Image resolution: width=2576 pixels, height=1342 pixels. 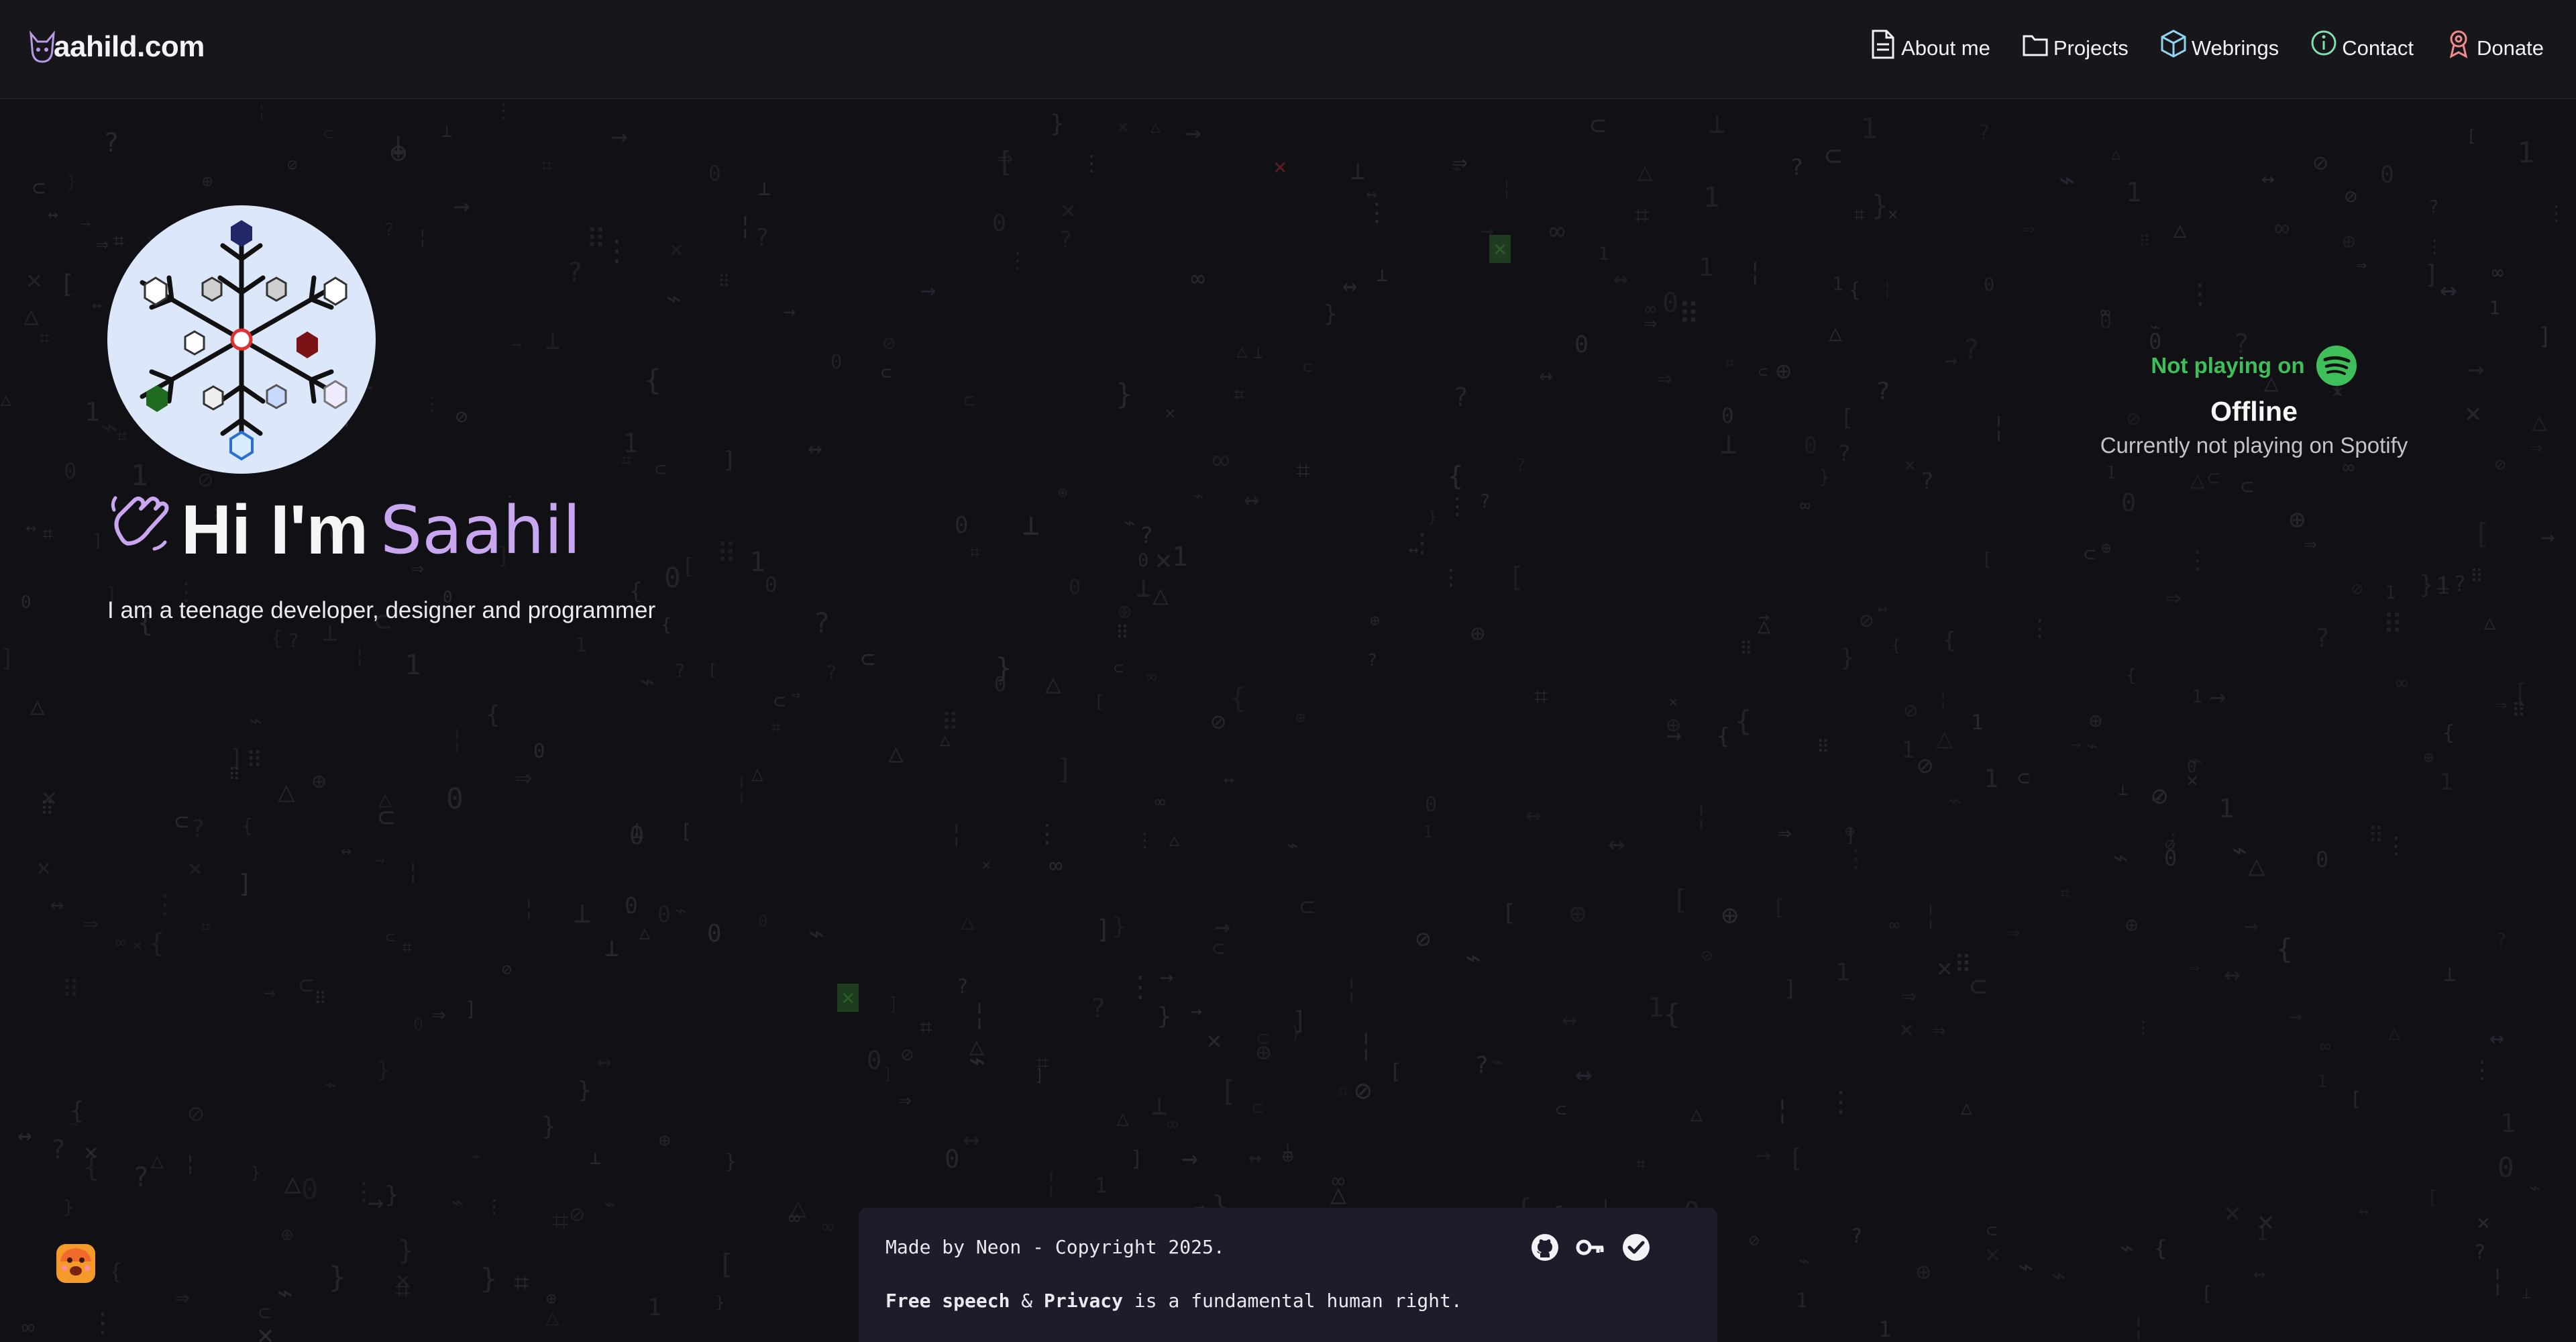 I want to click on nav-projects: Projects, so click(x=2075, y=44).